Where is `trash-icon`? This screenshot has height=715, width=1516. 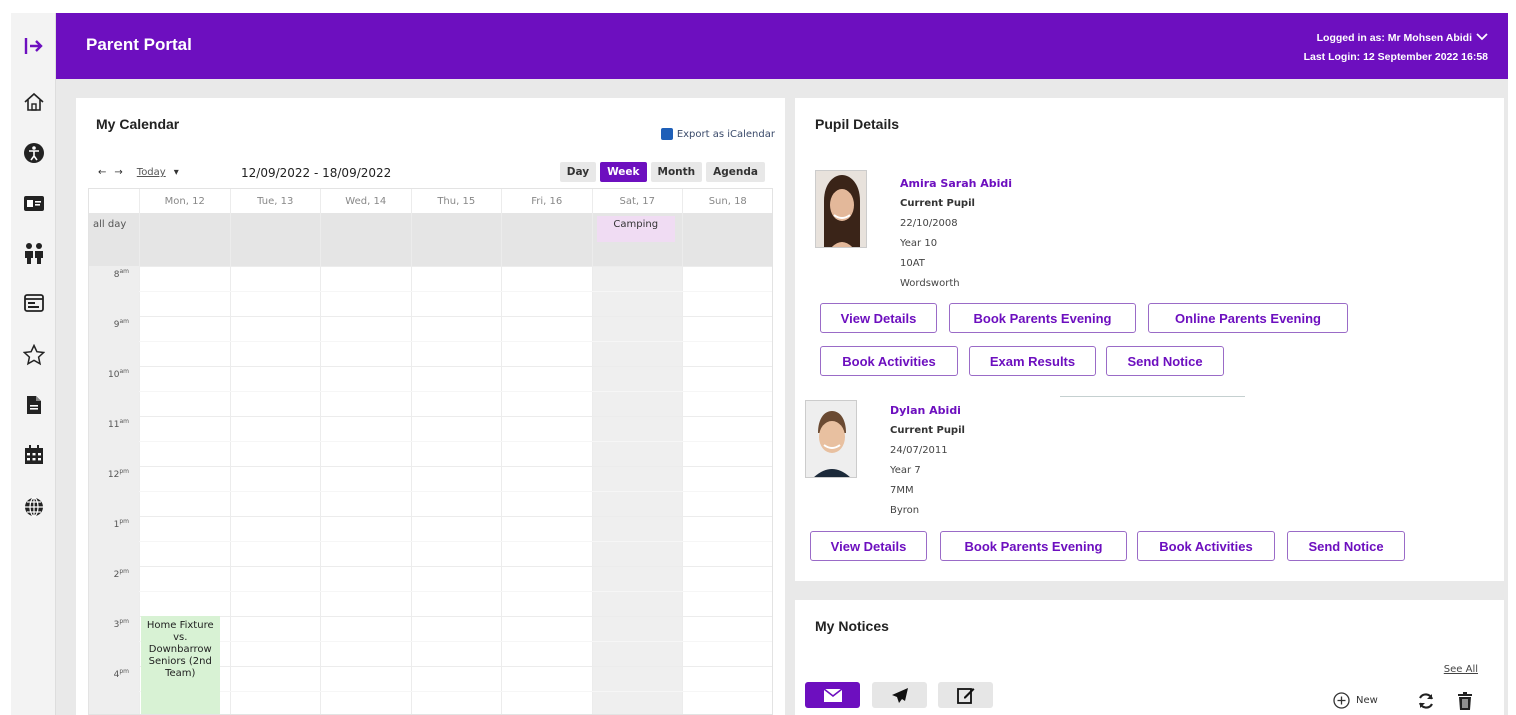
trash-icon is located at coordinates (1465, 701).